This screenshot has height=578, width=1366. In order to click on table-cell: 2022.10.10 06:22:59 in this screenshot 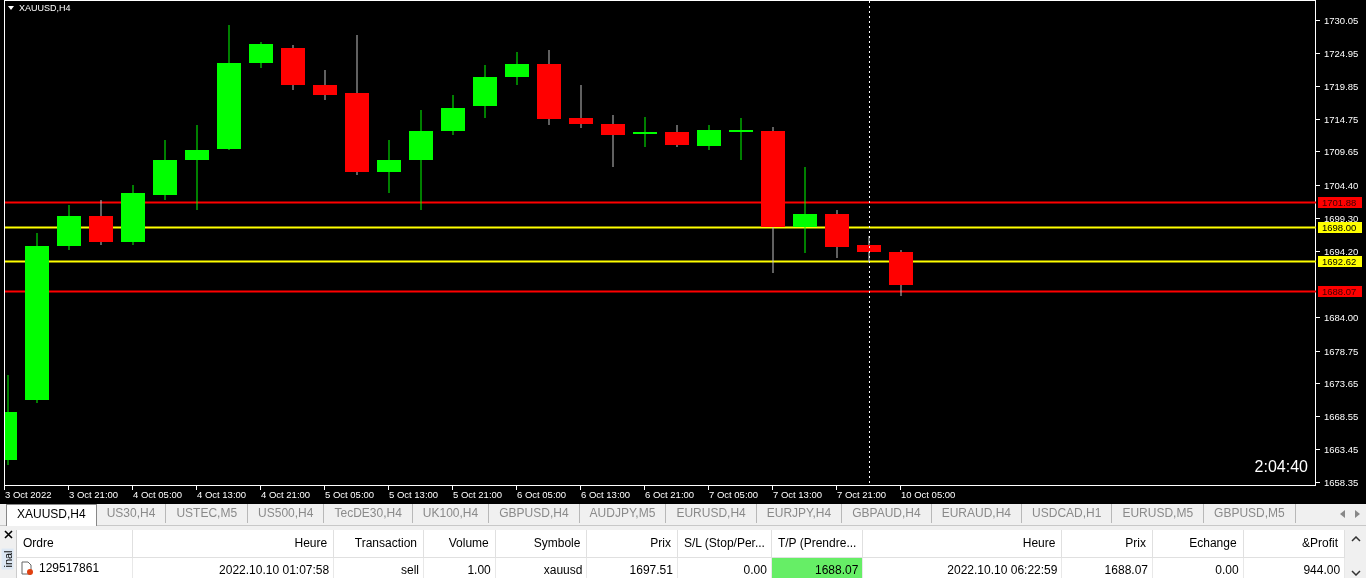, I will do `click(962, 567)`.